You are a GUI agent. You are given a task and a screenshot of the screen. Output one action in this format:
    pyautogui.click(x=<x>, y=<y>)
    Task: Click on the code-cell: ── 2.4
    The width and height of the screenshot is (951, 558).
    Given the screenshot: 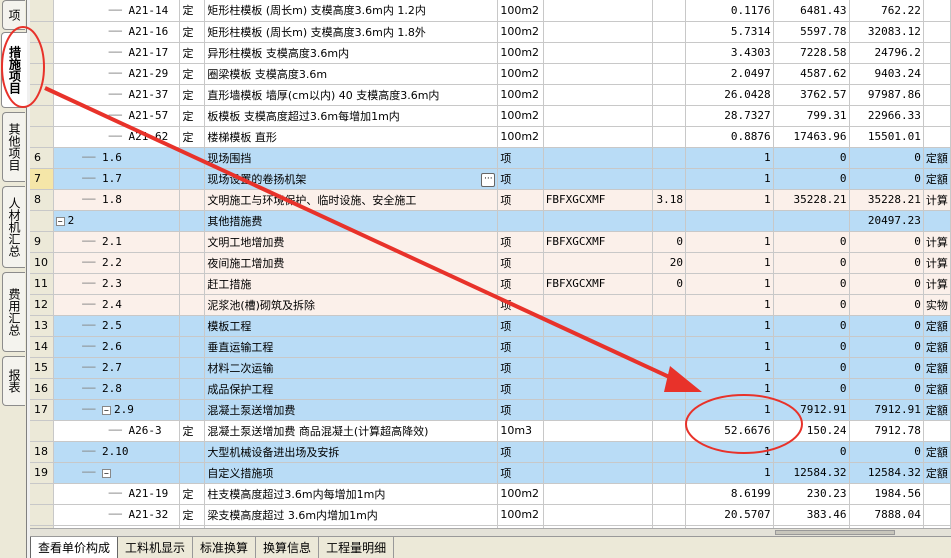 What is the action you would take?
    pyautogui.click(x=117, y=305)
    